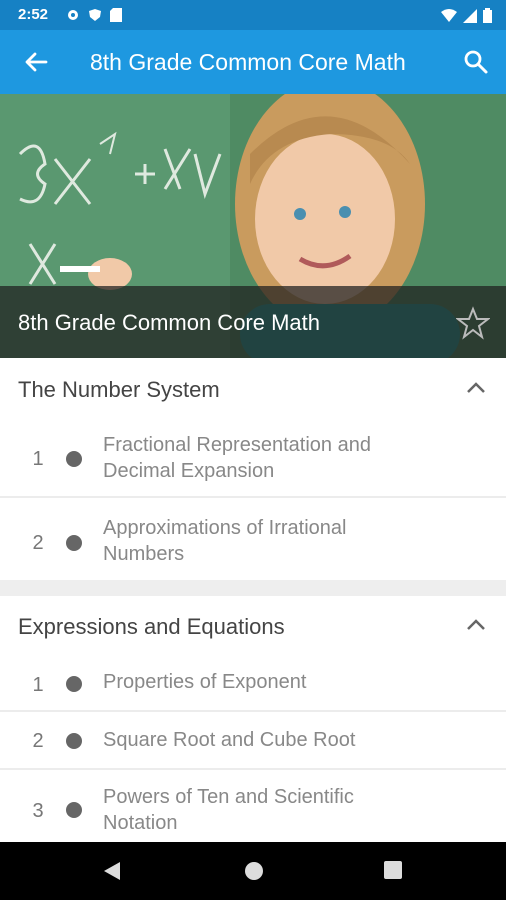  Describe the element at coordinates (248, 62) in the screenshot. I see `app-bar-title: 8th Grade Common Core Math` at that location.